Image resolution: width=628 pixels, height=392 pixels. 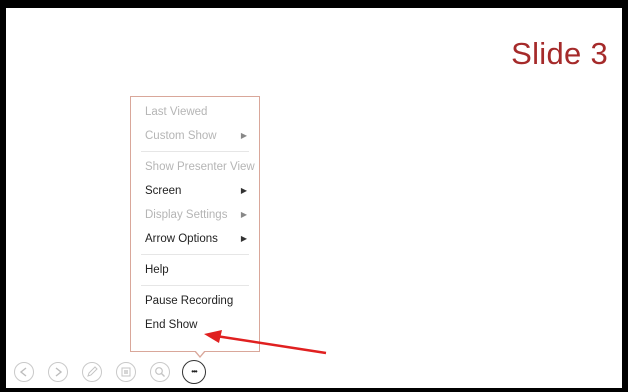 I want to click on menu-item-end-show: End Show, so click(x=195, y=325).